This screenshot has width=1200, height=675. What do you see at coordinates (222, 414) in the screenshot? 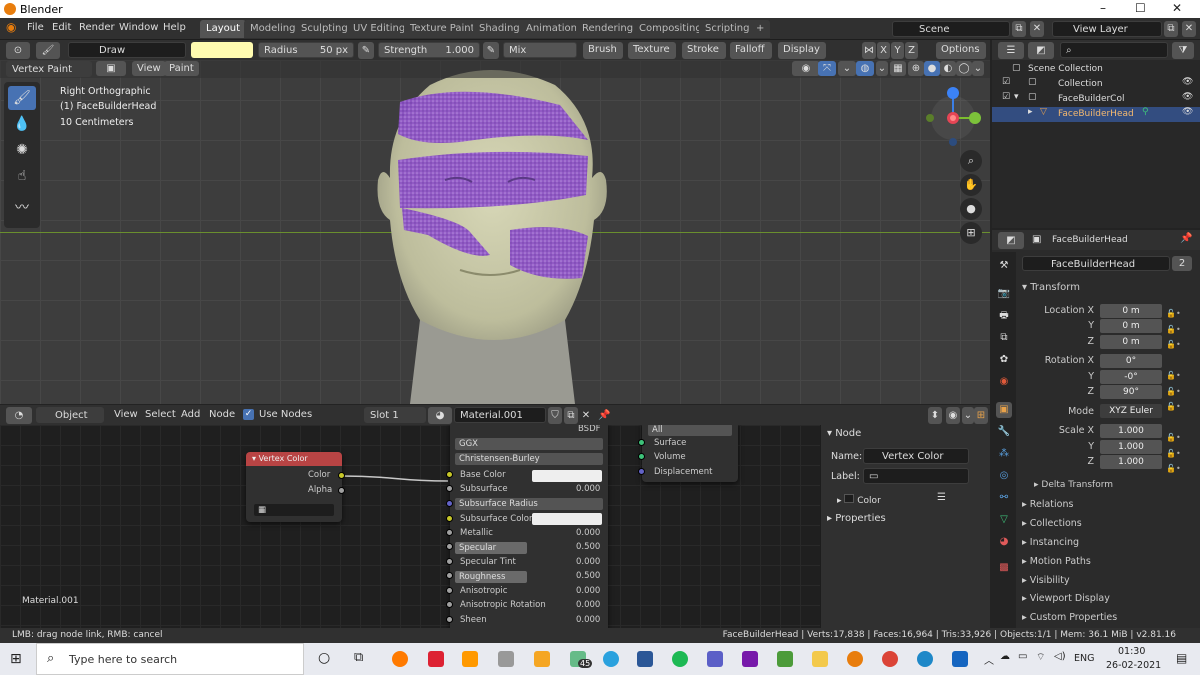
I see `node-node-menu: Node` at bounding box center [222, 414].